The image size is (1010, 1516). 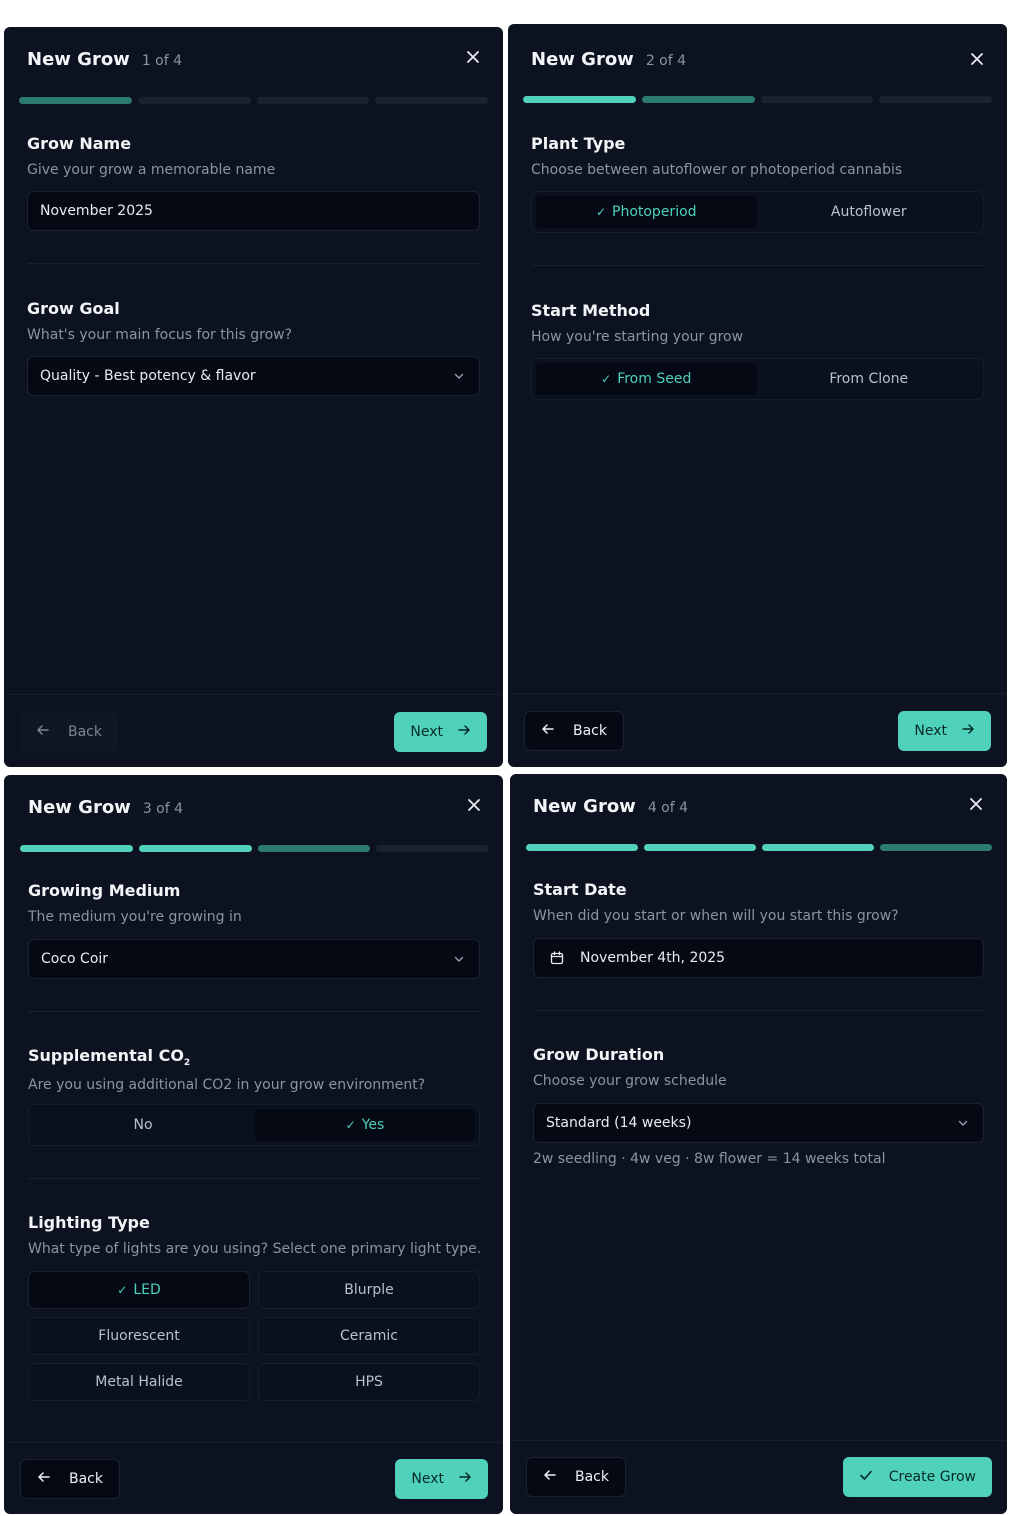 I want to click on option-from-seed: ✓ From Seed, so click(x=646, y=379).